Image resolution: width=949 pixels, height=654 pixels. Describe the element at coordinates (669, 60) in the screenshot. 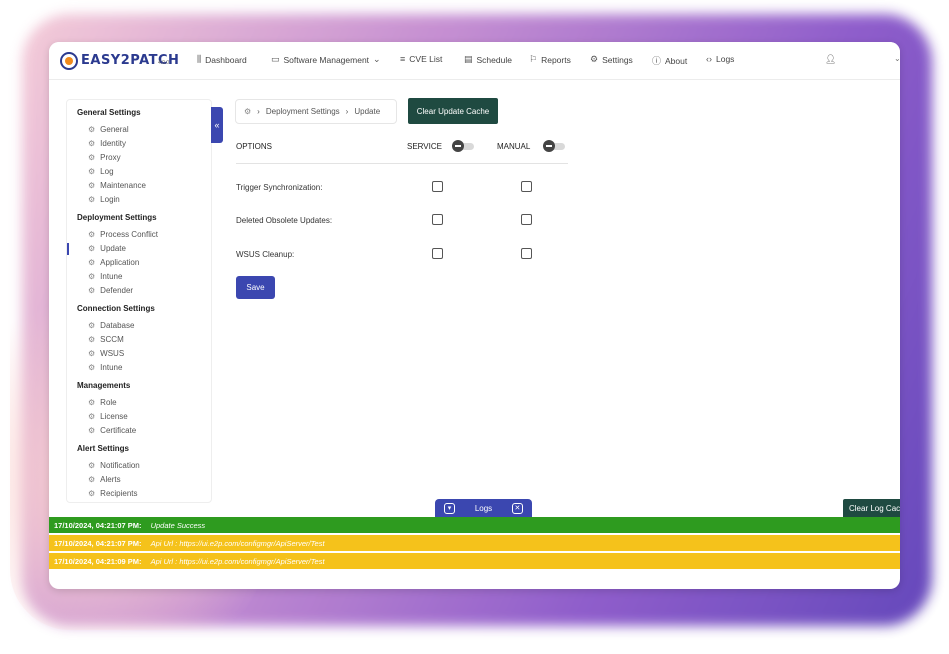

I see `nav-about: ⓘ About` at that location.